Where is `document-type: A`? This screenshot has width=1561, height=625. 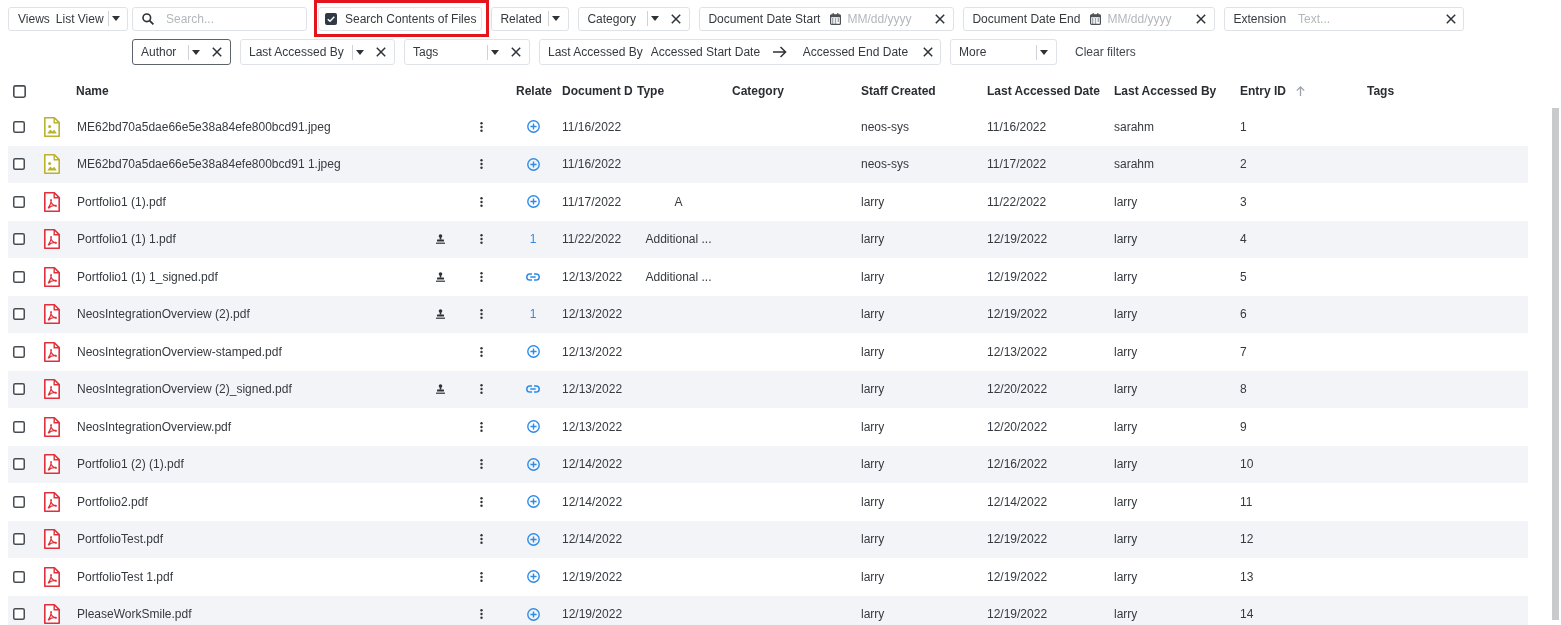
document-type: A is located at coordinates (678, 202).